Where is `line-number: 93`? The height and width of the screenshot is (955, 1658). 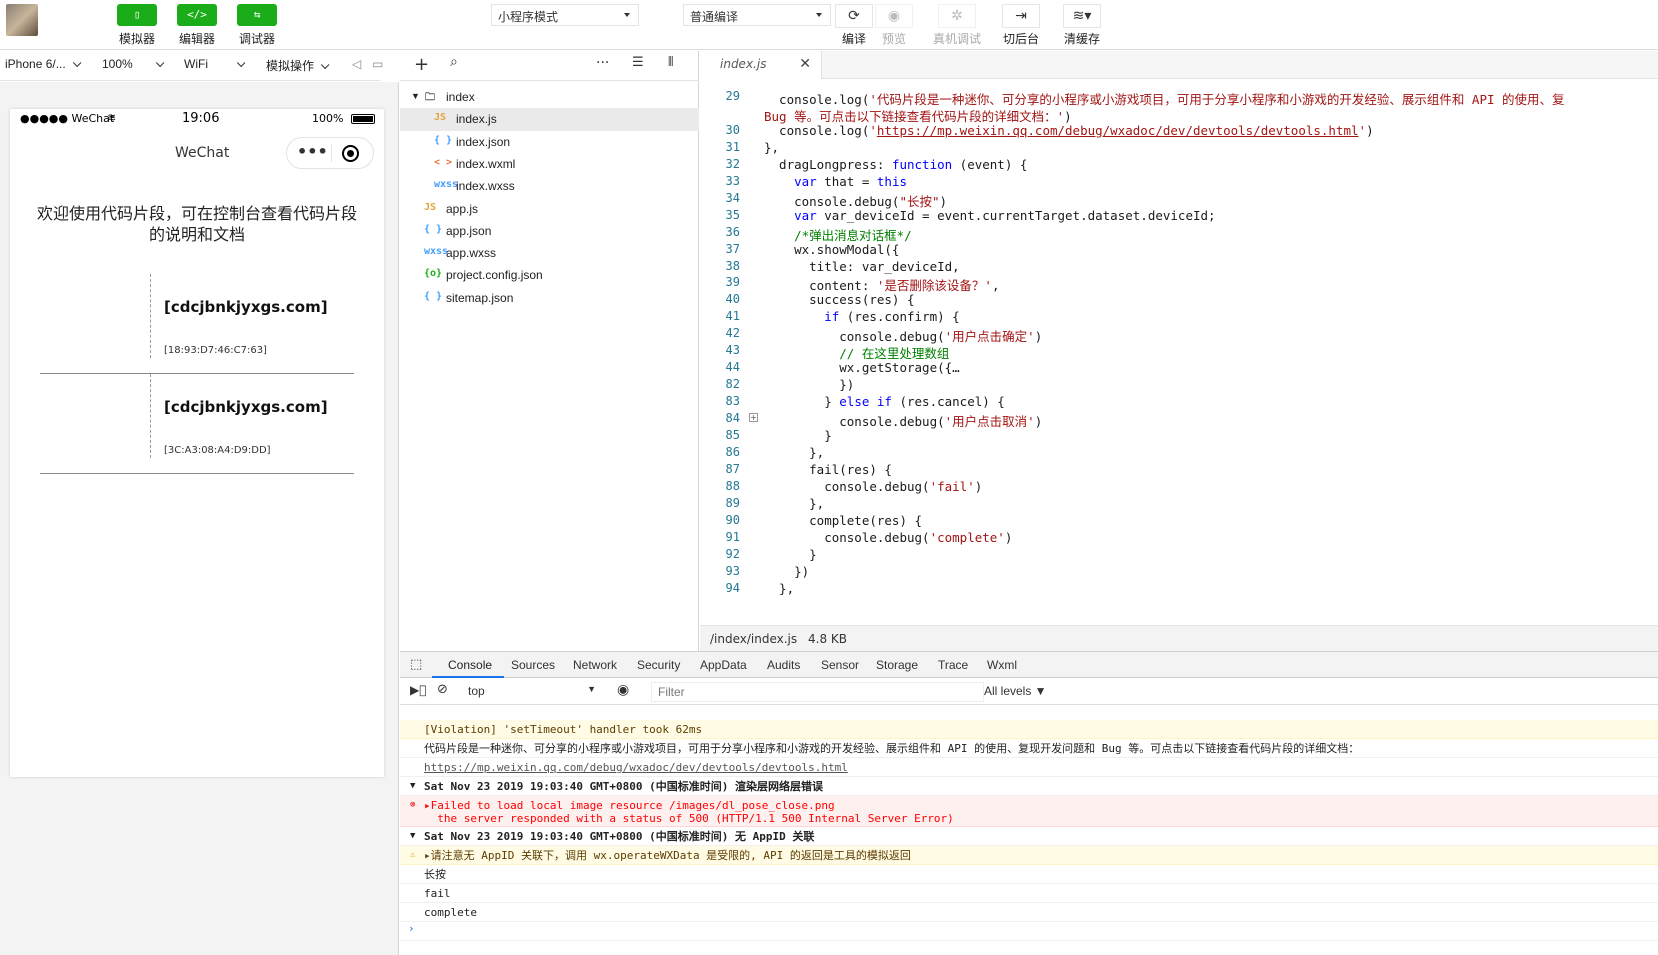 line-number: 93 is located at coordinates (732, 570).